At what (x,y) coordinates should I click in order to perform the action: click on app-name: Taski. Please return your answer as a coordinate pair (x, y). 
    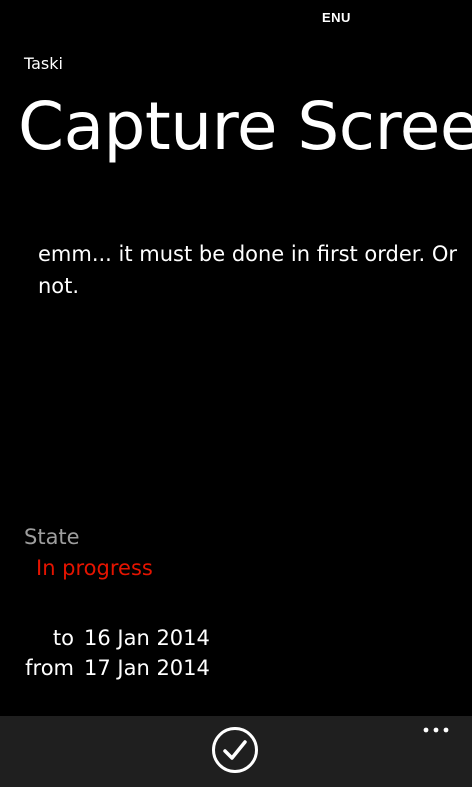
    Looking at the image, I should click on (43, 63).